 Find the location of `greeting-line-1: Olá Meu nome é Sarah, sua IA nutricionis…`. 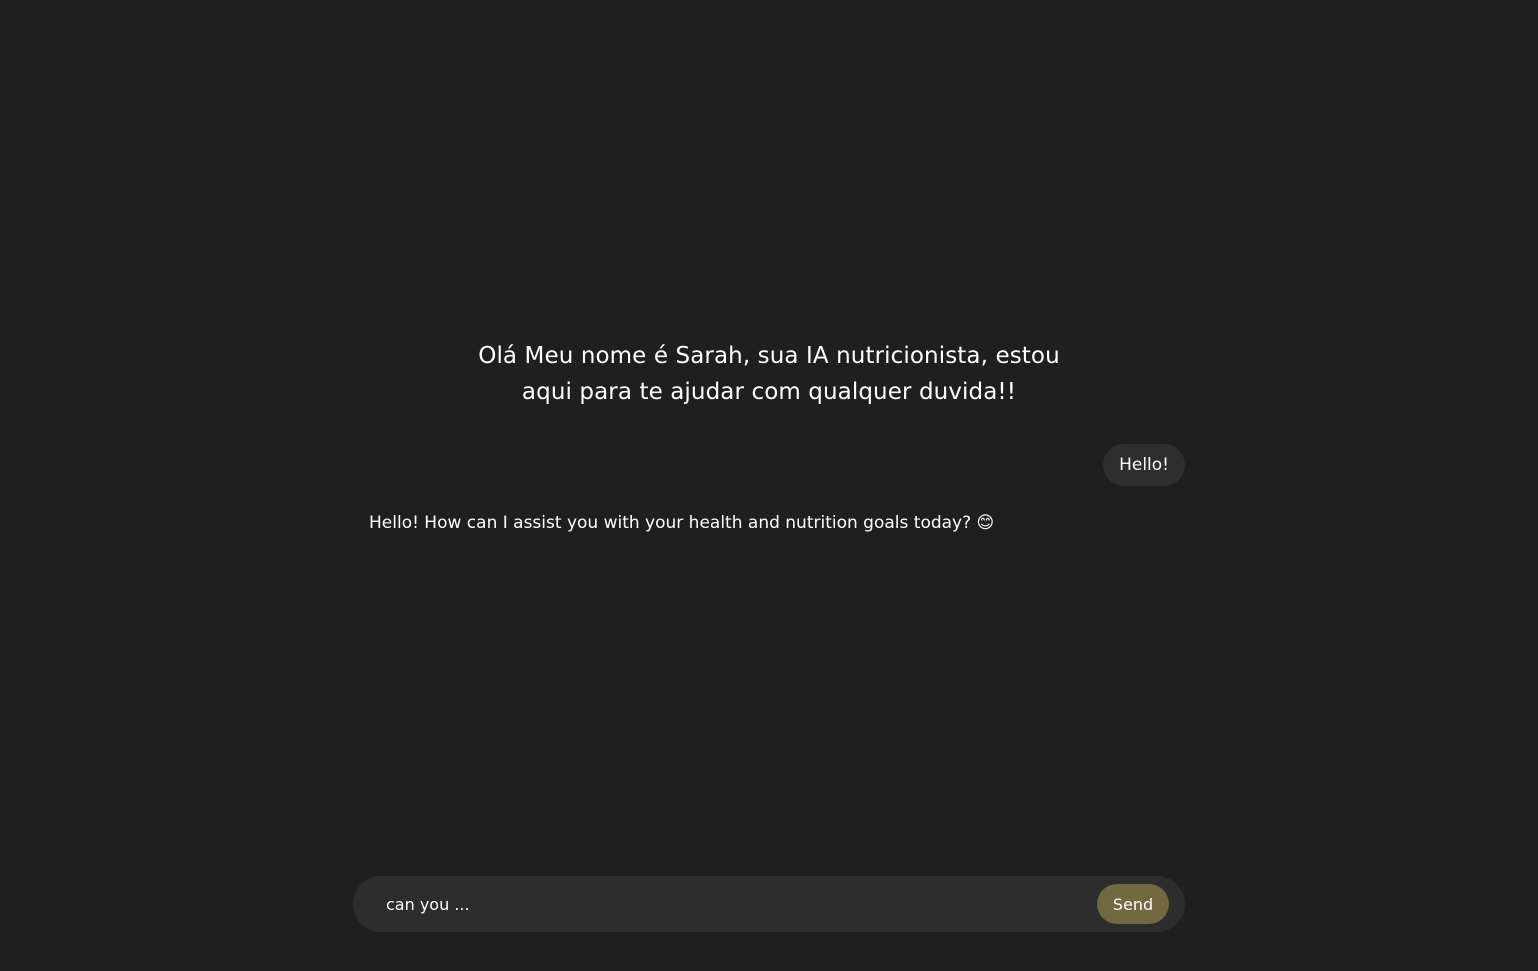

greeting-line-1: Olá Meu nome é Sarah, sua IA nutricionis… is located at coordinates (769, 356).